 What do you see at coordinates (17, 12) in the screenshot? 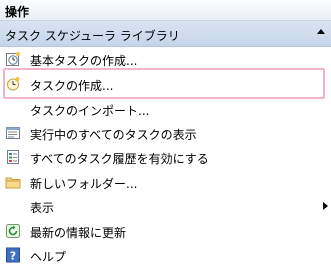
I see `actions-pane-title: 操作` at bounding box center [17, 12].